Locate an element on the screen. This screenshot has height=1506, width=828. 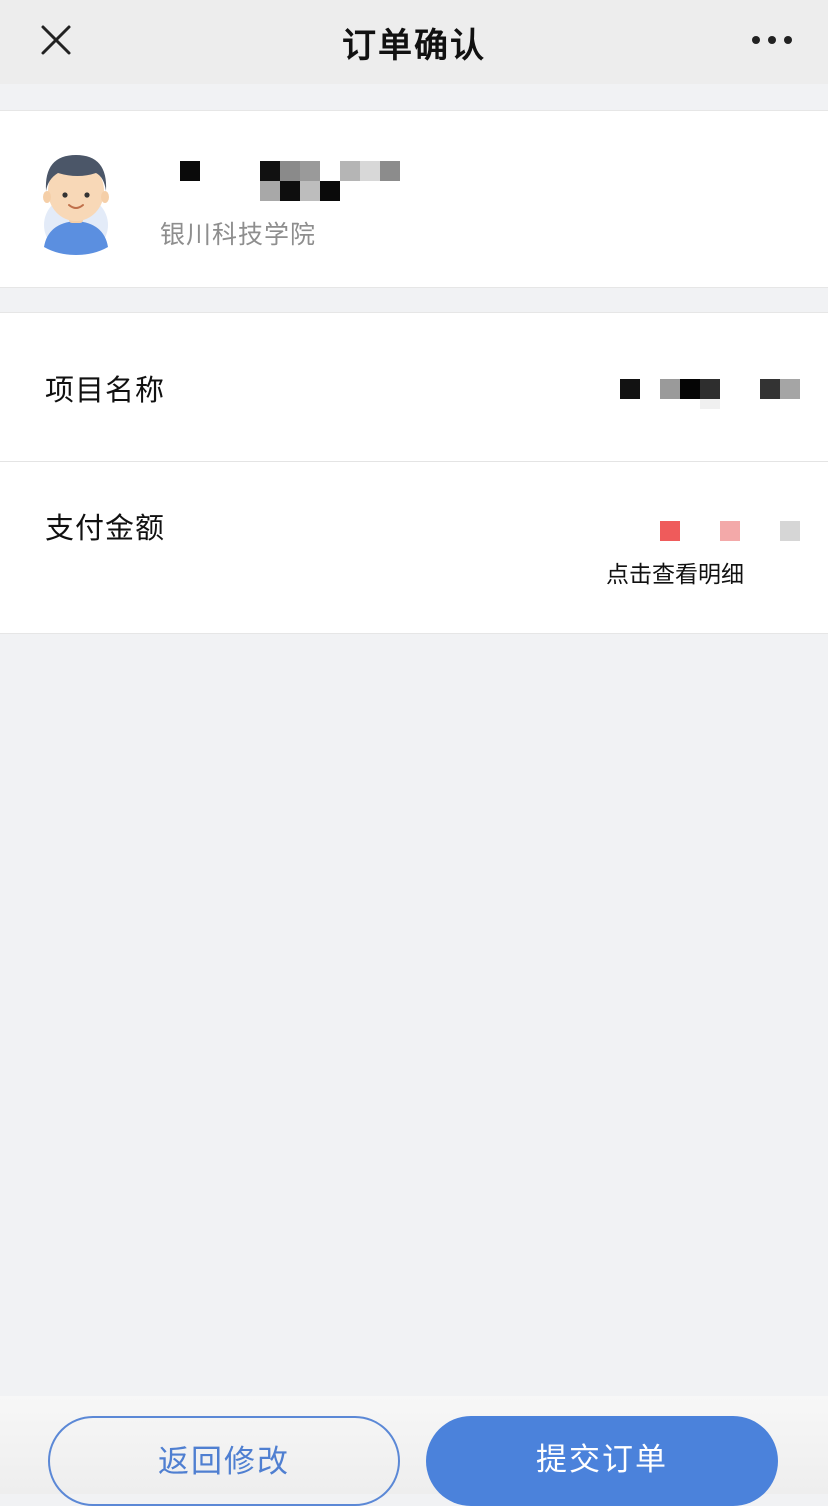
back-edit-button: 返回修改 is located at coordinates (224, 1461).